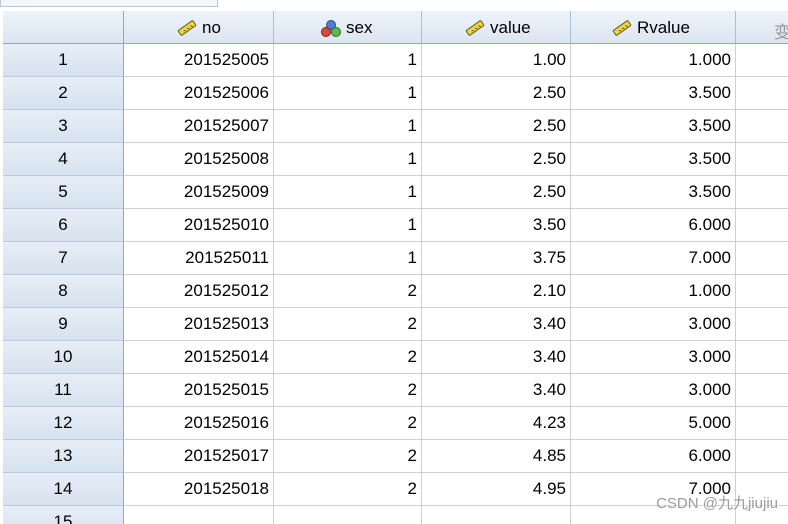 This screenshot has height=524, width=788. What do you see at coordinates (63, 324) in the screenshot?
I see `row-header: 9` at bounding box center [63, 324].